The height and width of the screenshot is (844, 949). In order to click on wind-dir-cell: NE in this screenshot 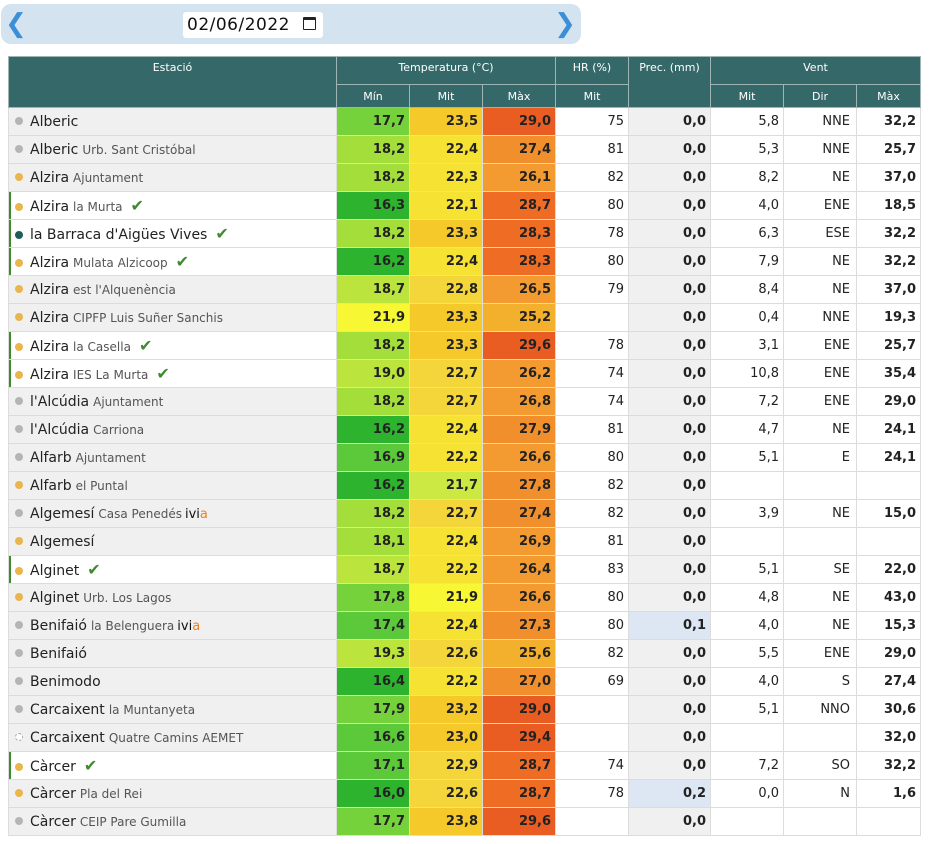, I will do `click(820, 513)`.